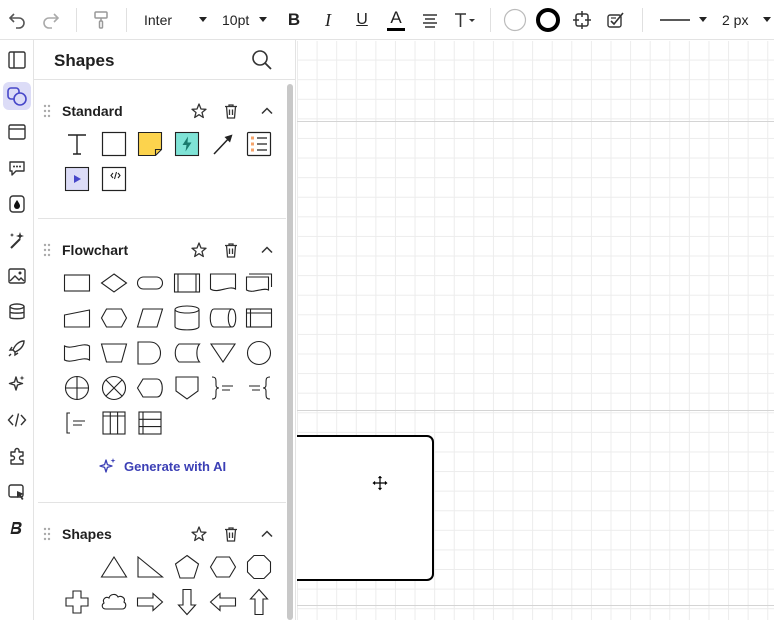 This screenshot has height=620, width=774. Describe the element at coordinates (77, 144) in the screenshot. I see `shape-text` at that location.